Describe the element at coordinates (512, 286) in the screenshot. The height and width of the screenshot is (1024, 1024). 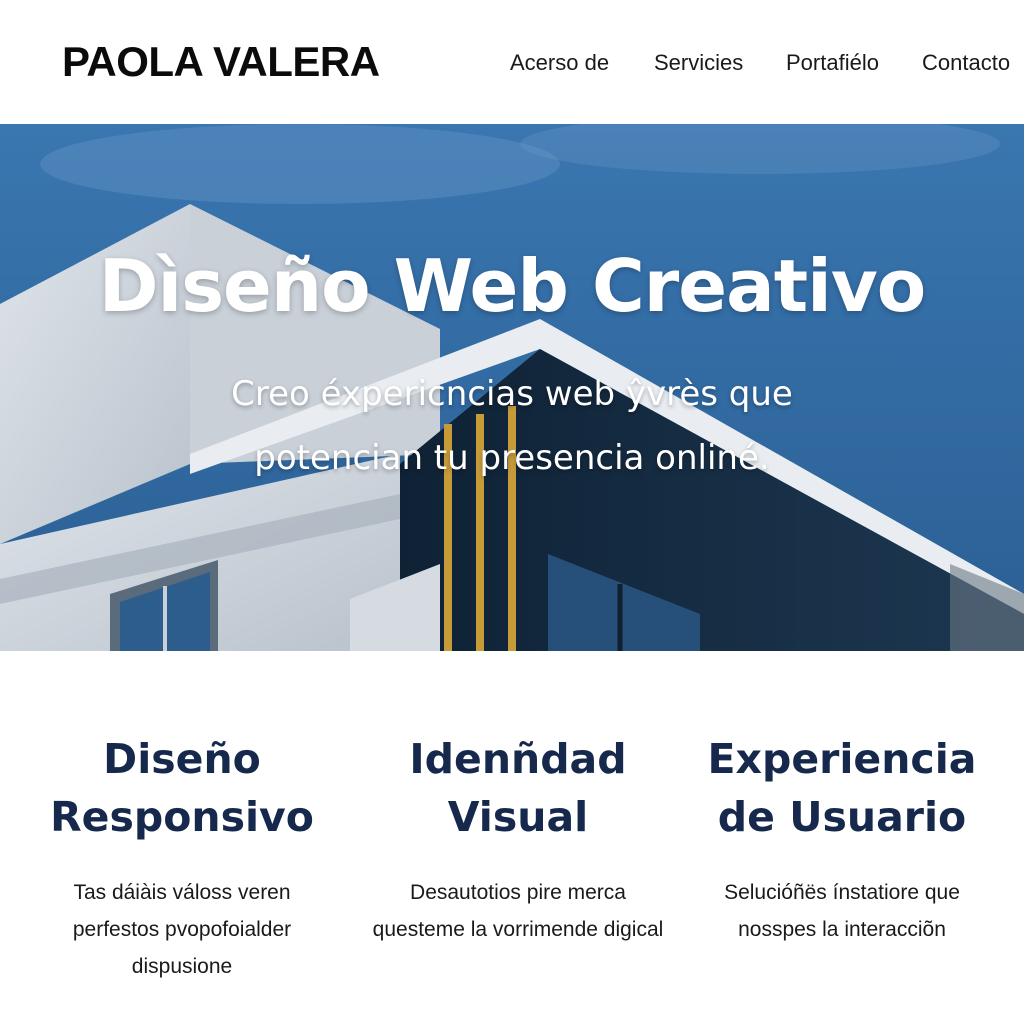
I see `hero-title: Dìseño Web Creativo` at that location.